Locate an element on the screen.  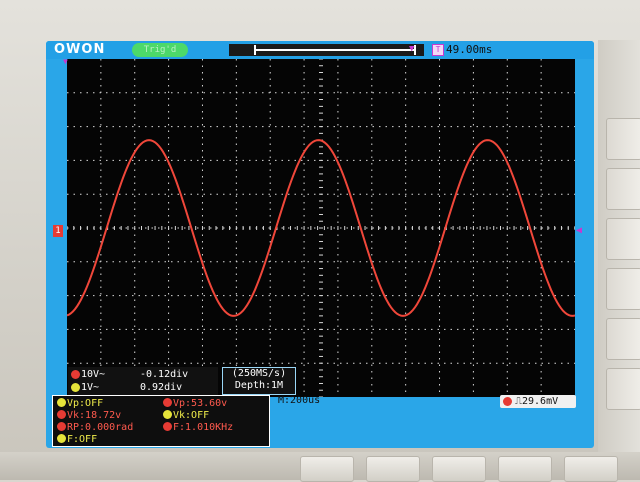
measure-f-ch1: F:1.010KHz is located at coordinates (198, 428).